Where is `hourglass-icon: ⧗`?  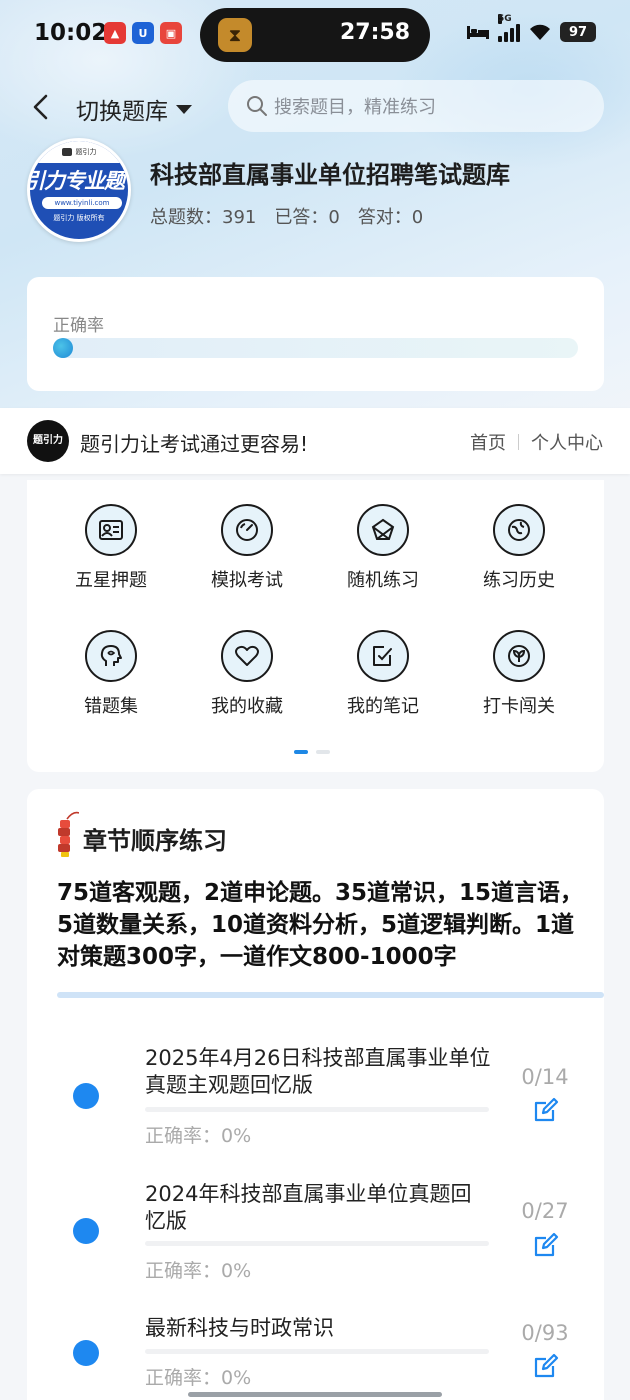 hourglass-icon: ⧗ is located at coordinates (235, 35).